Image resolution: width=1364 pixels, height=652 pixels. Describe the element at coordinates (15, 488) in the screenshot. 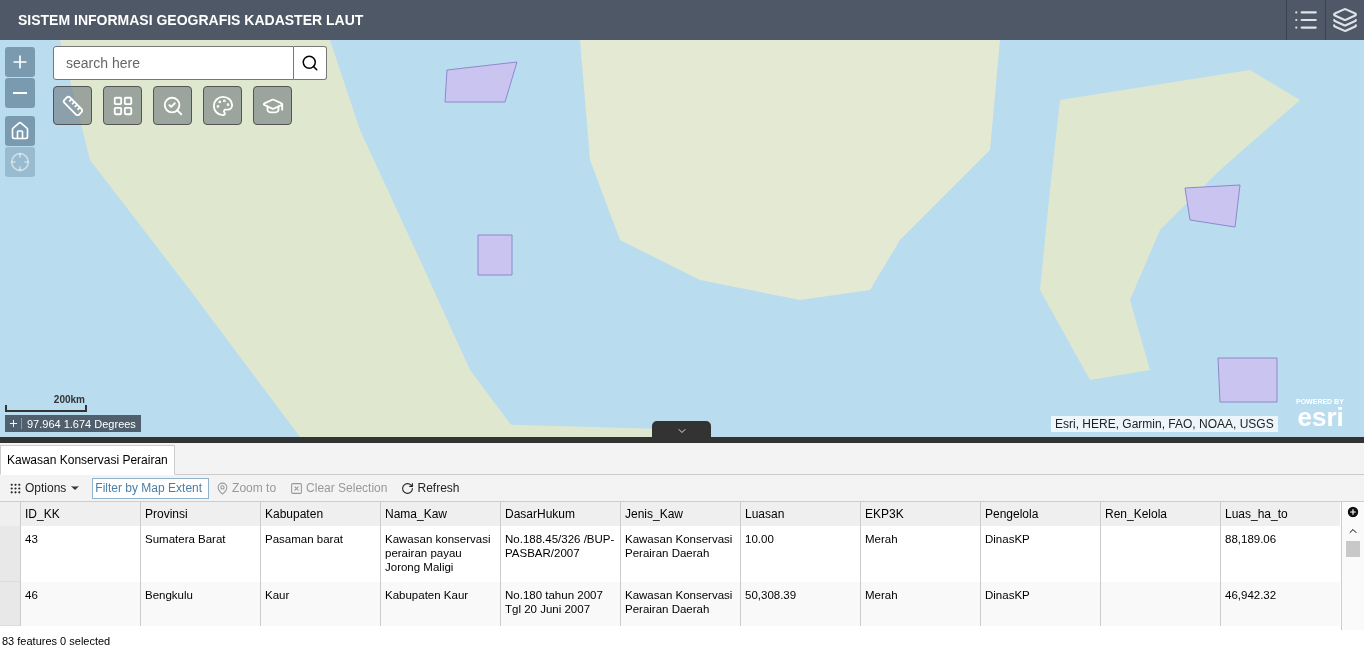

I see `menu-icon` at that location.